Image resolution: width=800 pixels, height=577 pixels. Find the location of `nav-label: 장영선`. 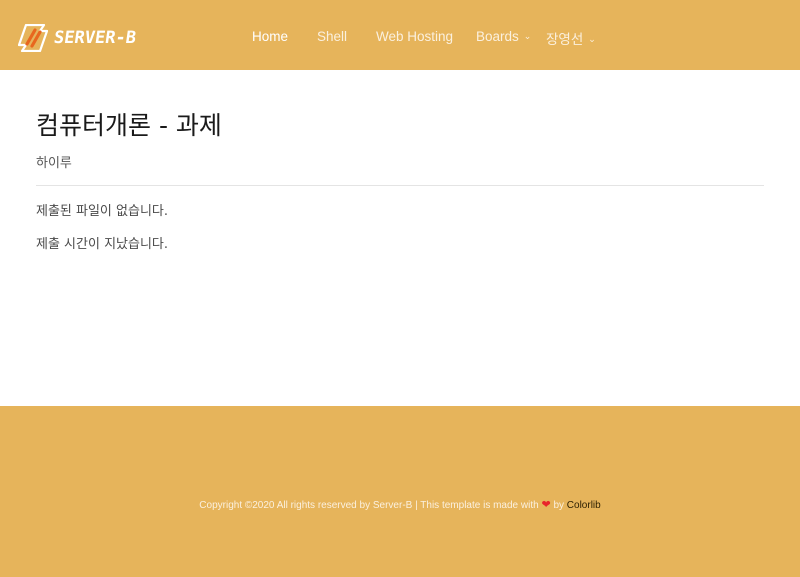

nav-label: 장영선 is located at coordinates (565, 39).